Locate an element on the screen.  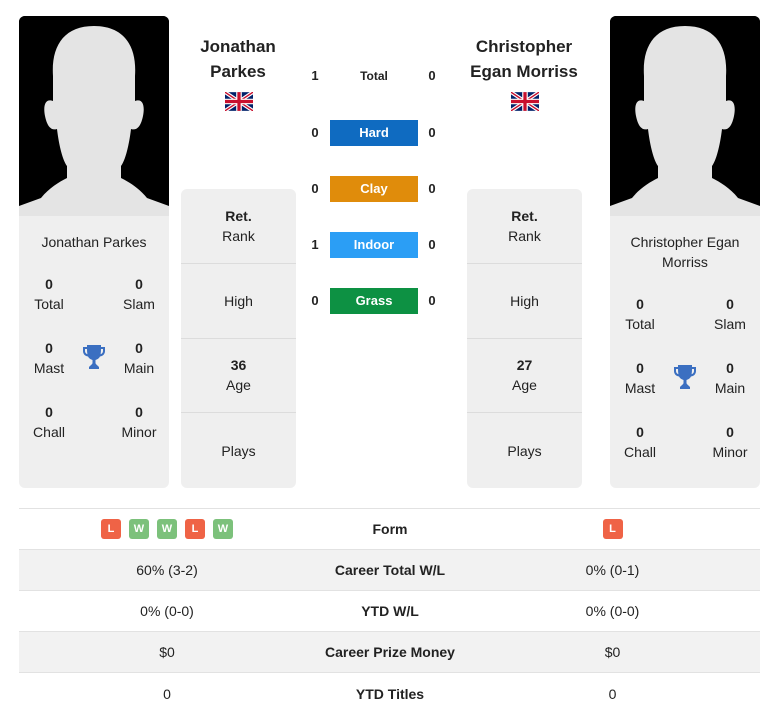
surface-clay-button: Clay is located at coordinates (374, 189).